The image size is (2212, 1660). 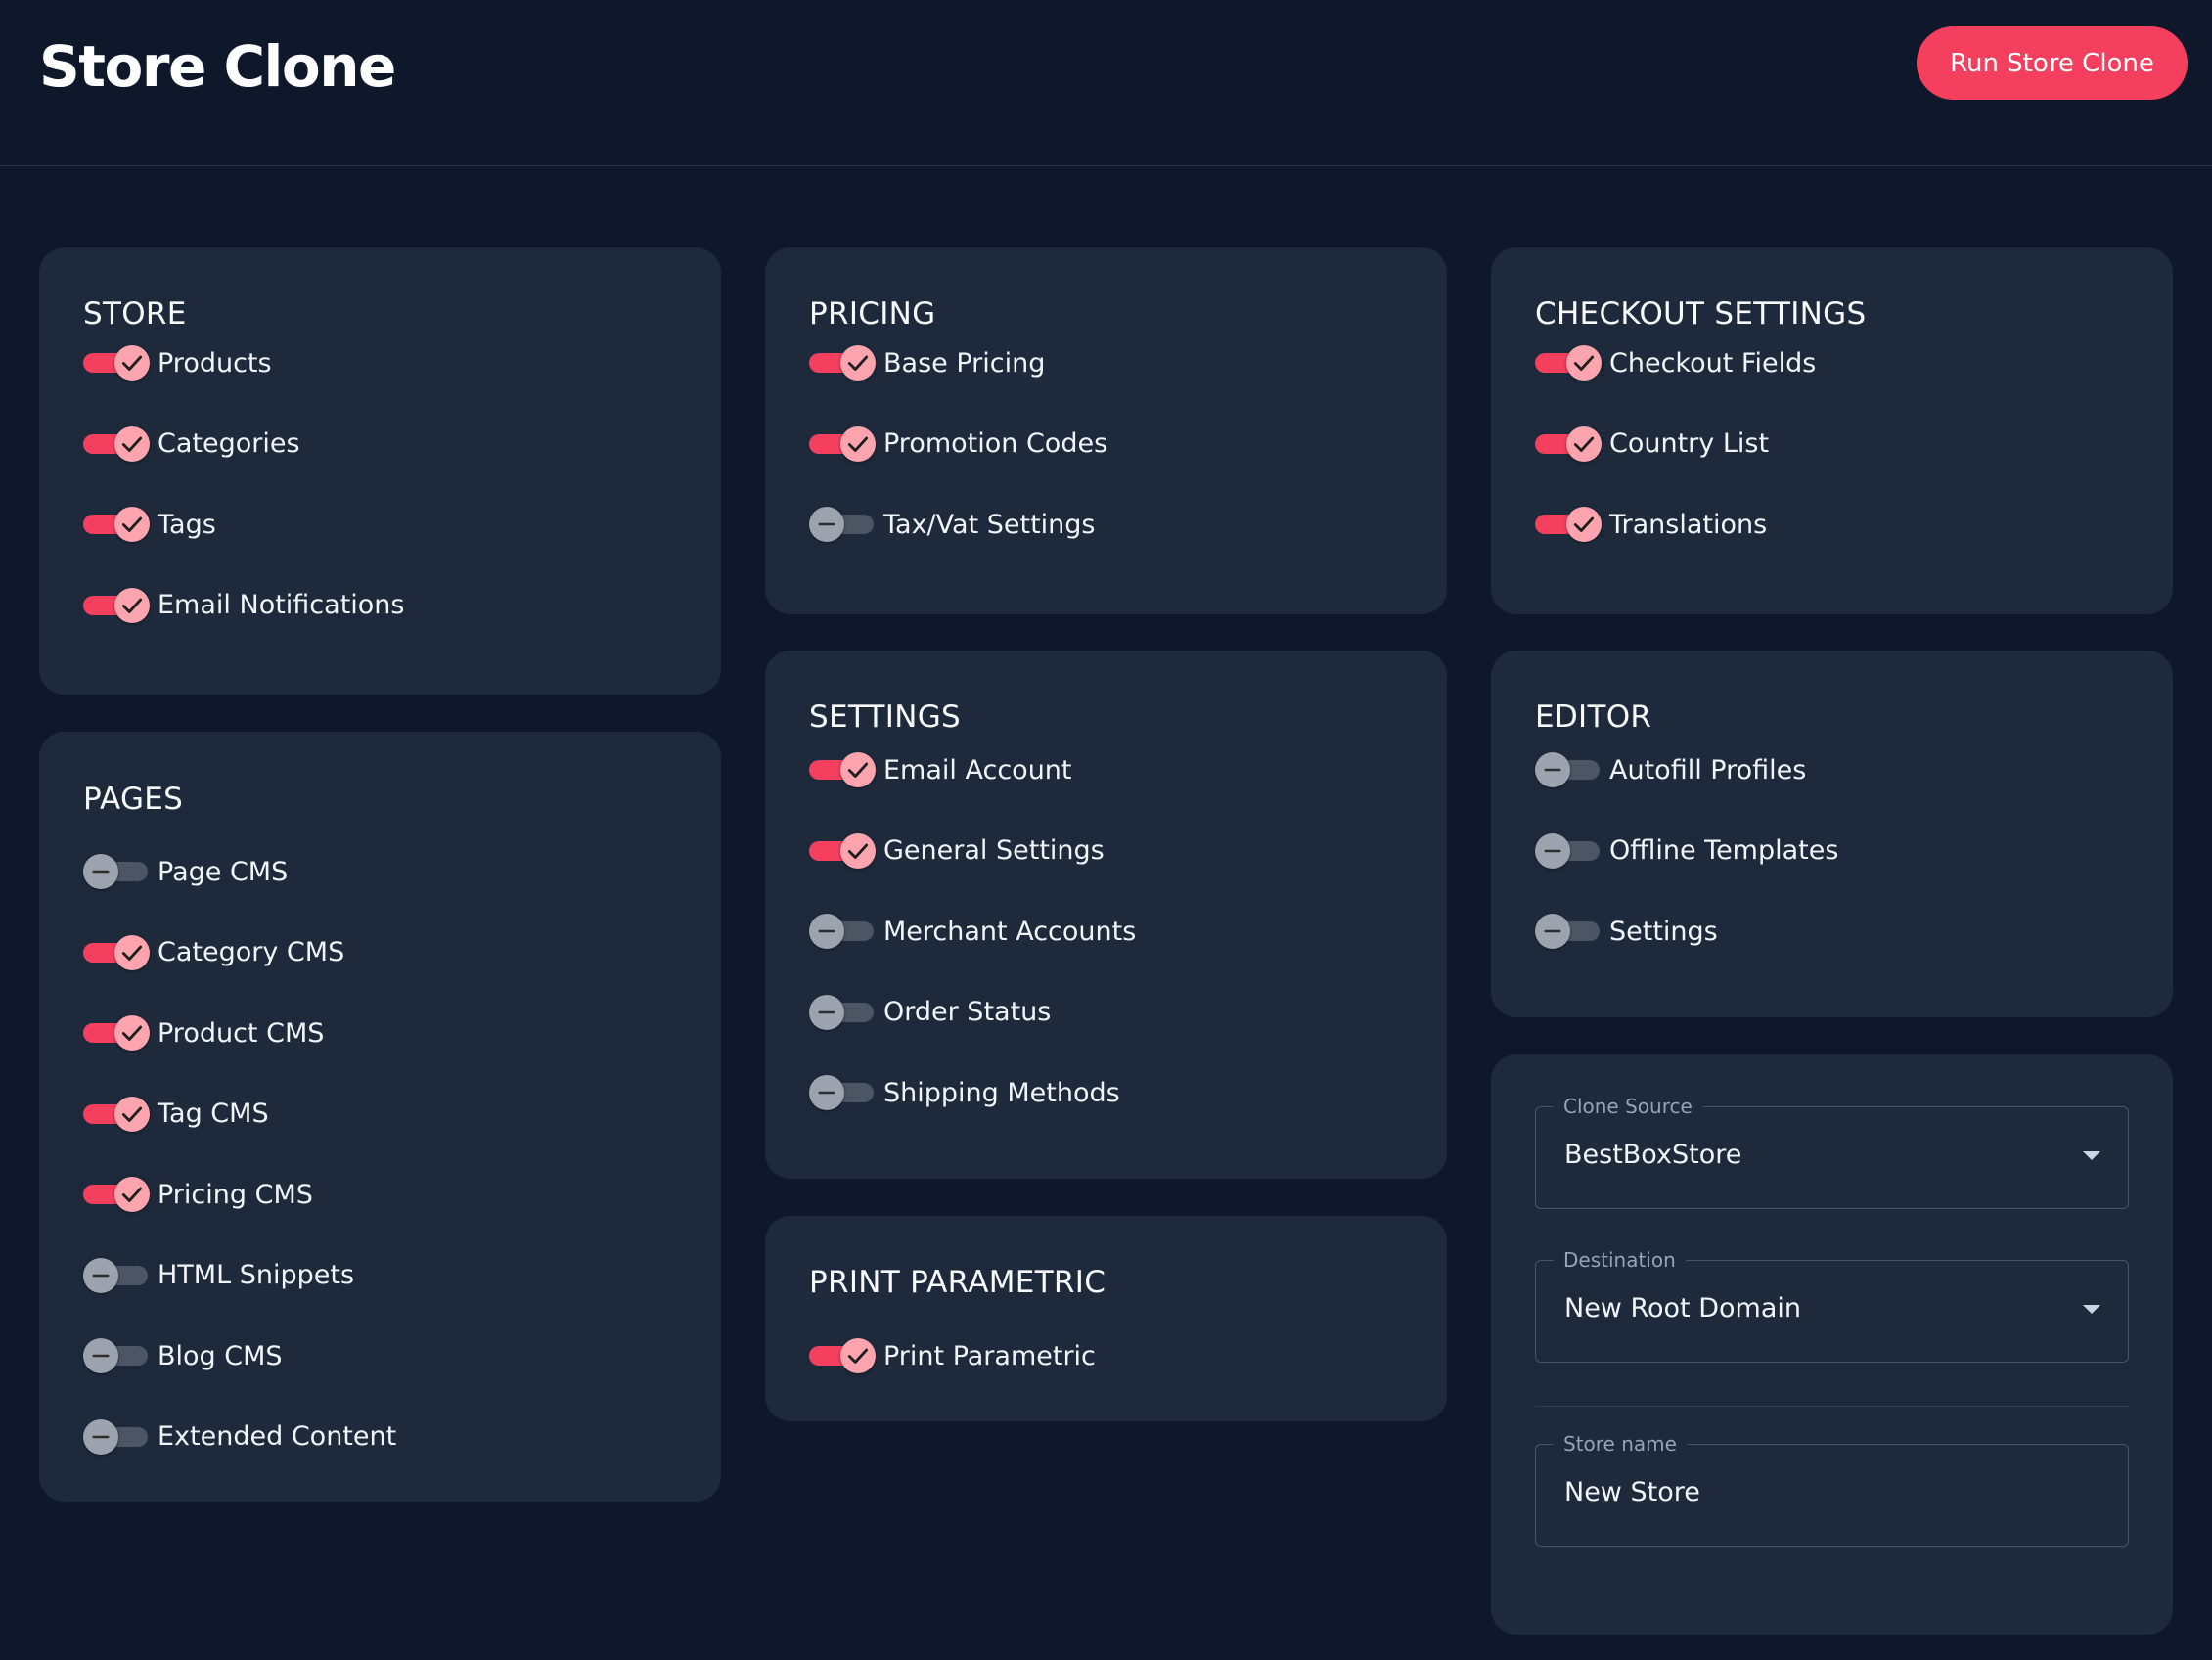 What do you see at coordinates (1626, 931) in the screenshot?
I see `editor-toggle-row: Settings` at bounding box center [1626, 931].